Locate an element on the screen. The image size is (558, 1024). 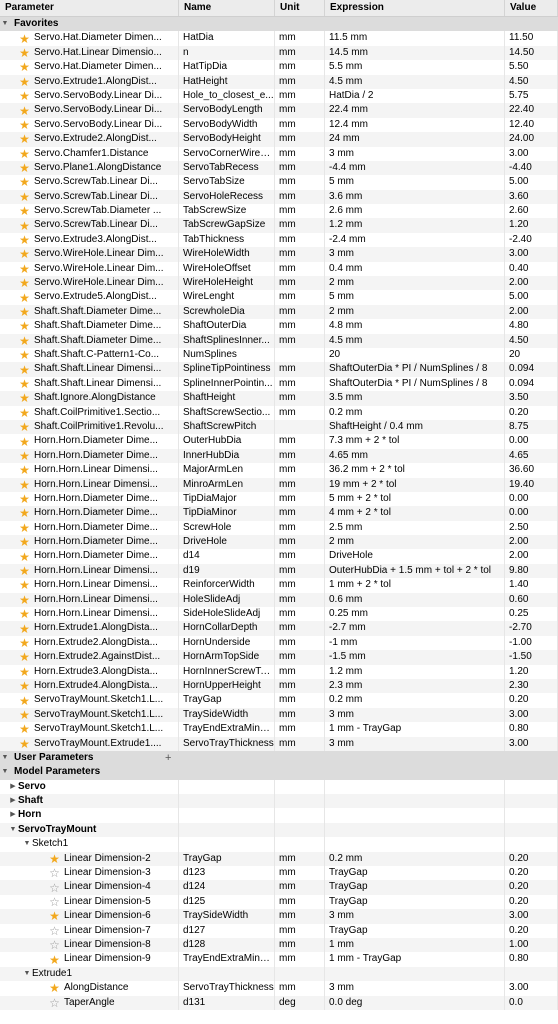
expression-cell: 2.6 mm is located at coordinates (415, 211).